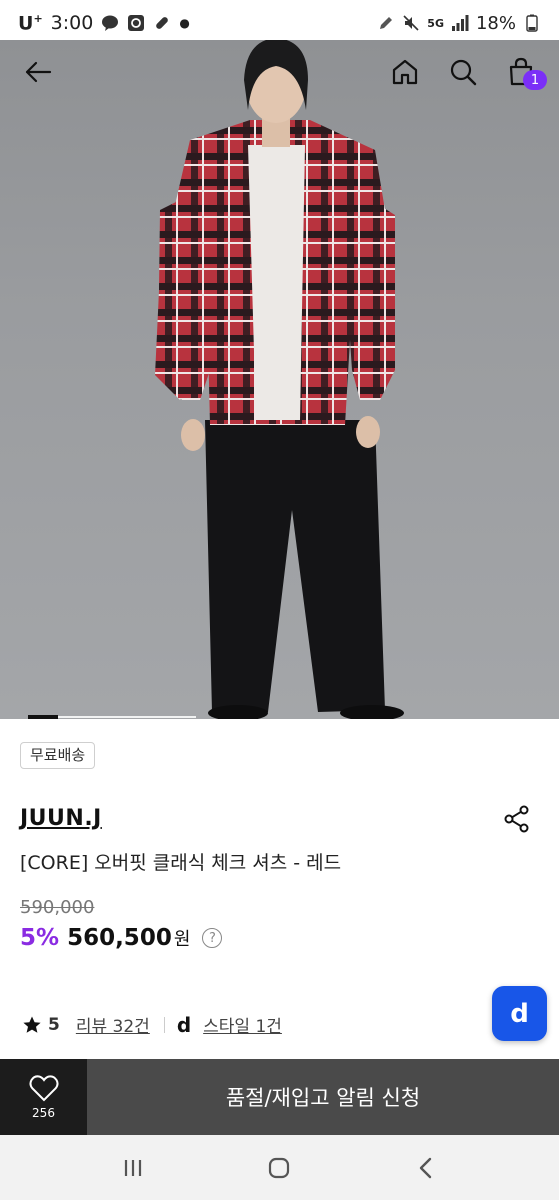  What do you see at coordinates (182, 939) in the screenshot?
I see `currency-label: 원` at bounding box center [182, 939].